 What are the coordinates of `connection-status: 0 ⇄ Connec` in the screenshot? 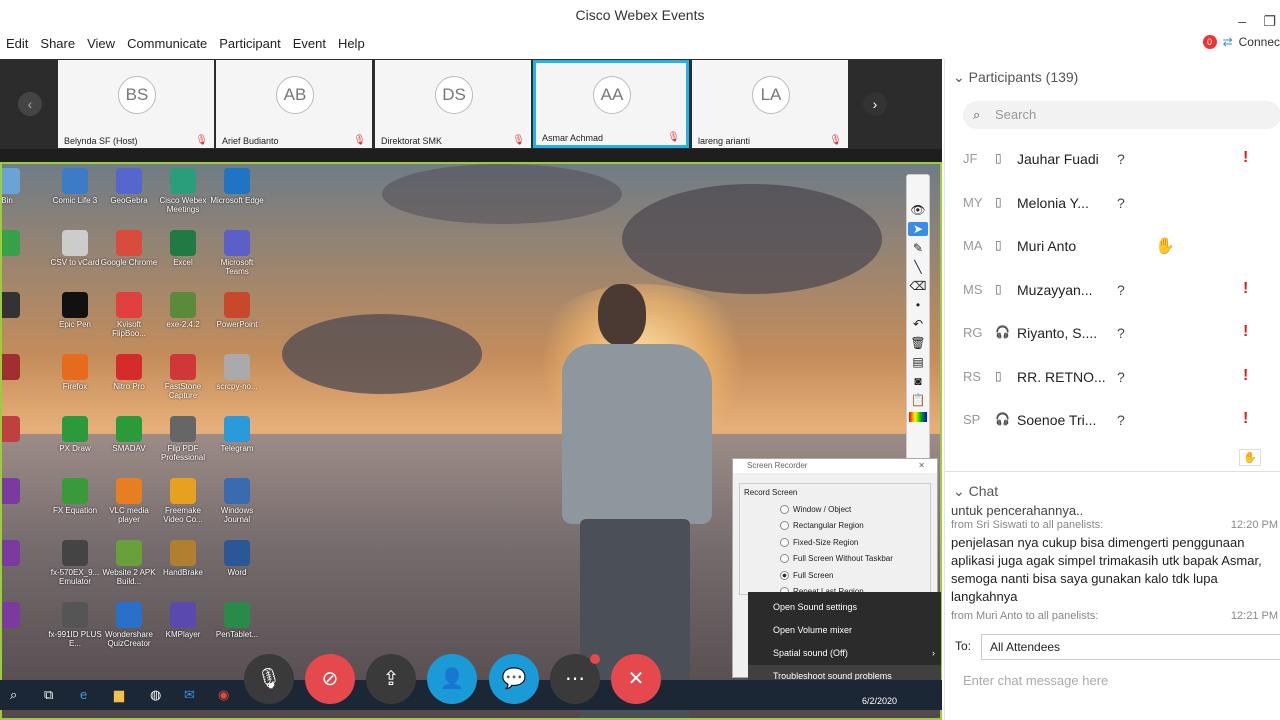 It's located at (1241, 42).